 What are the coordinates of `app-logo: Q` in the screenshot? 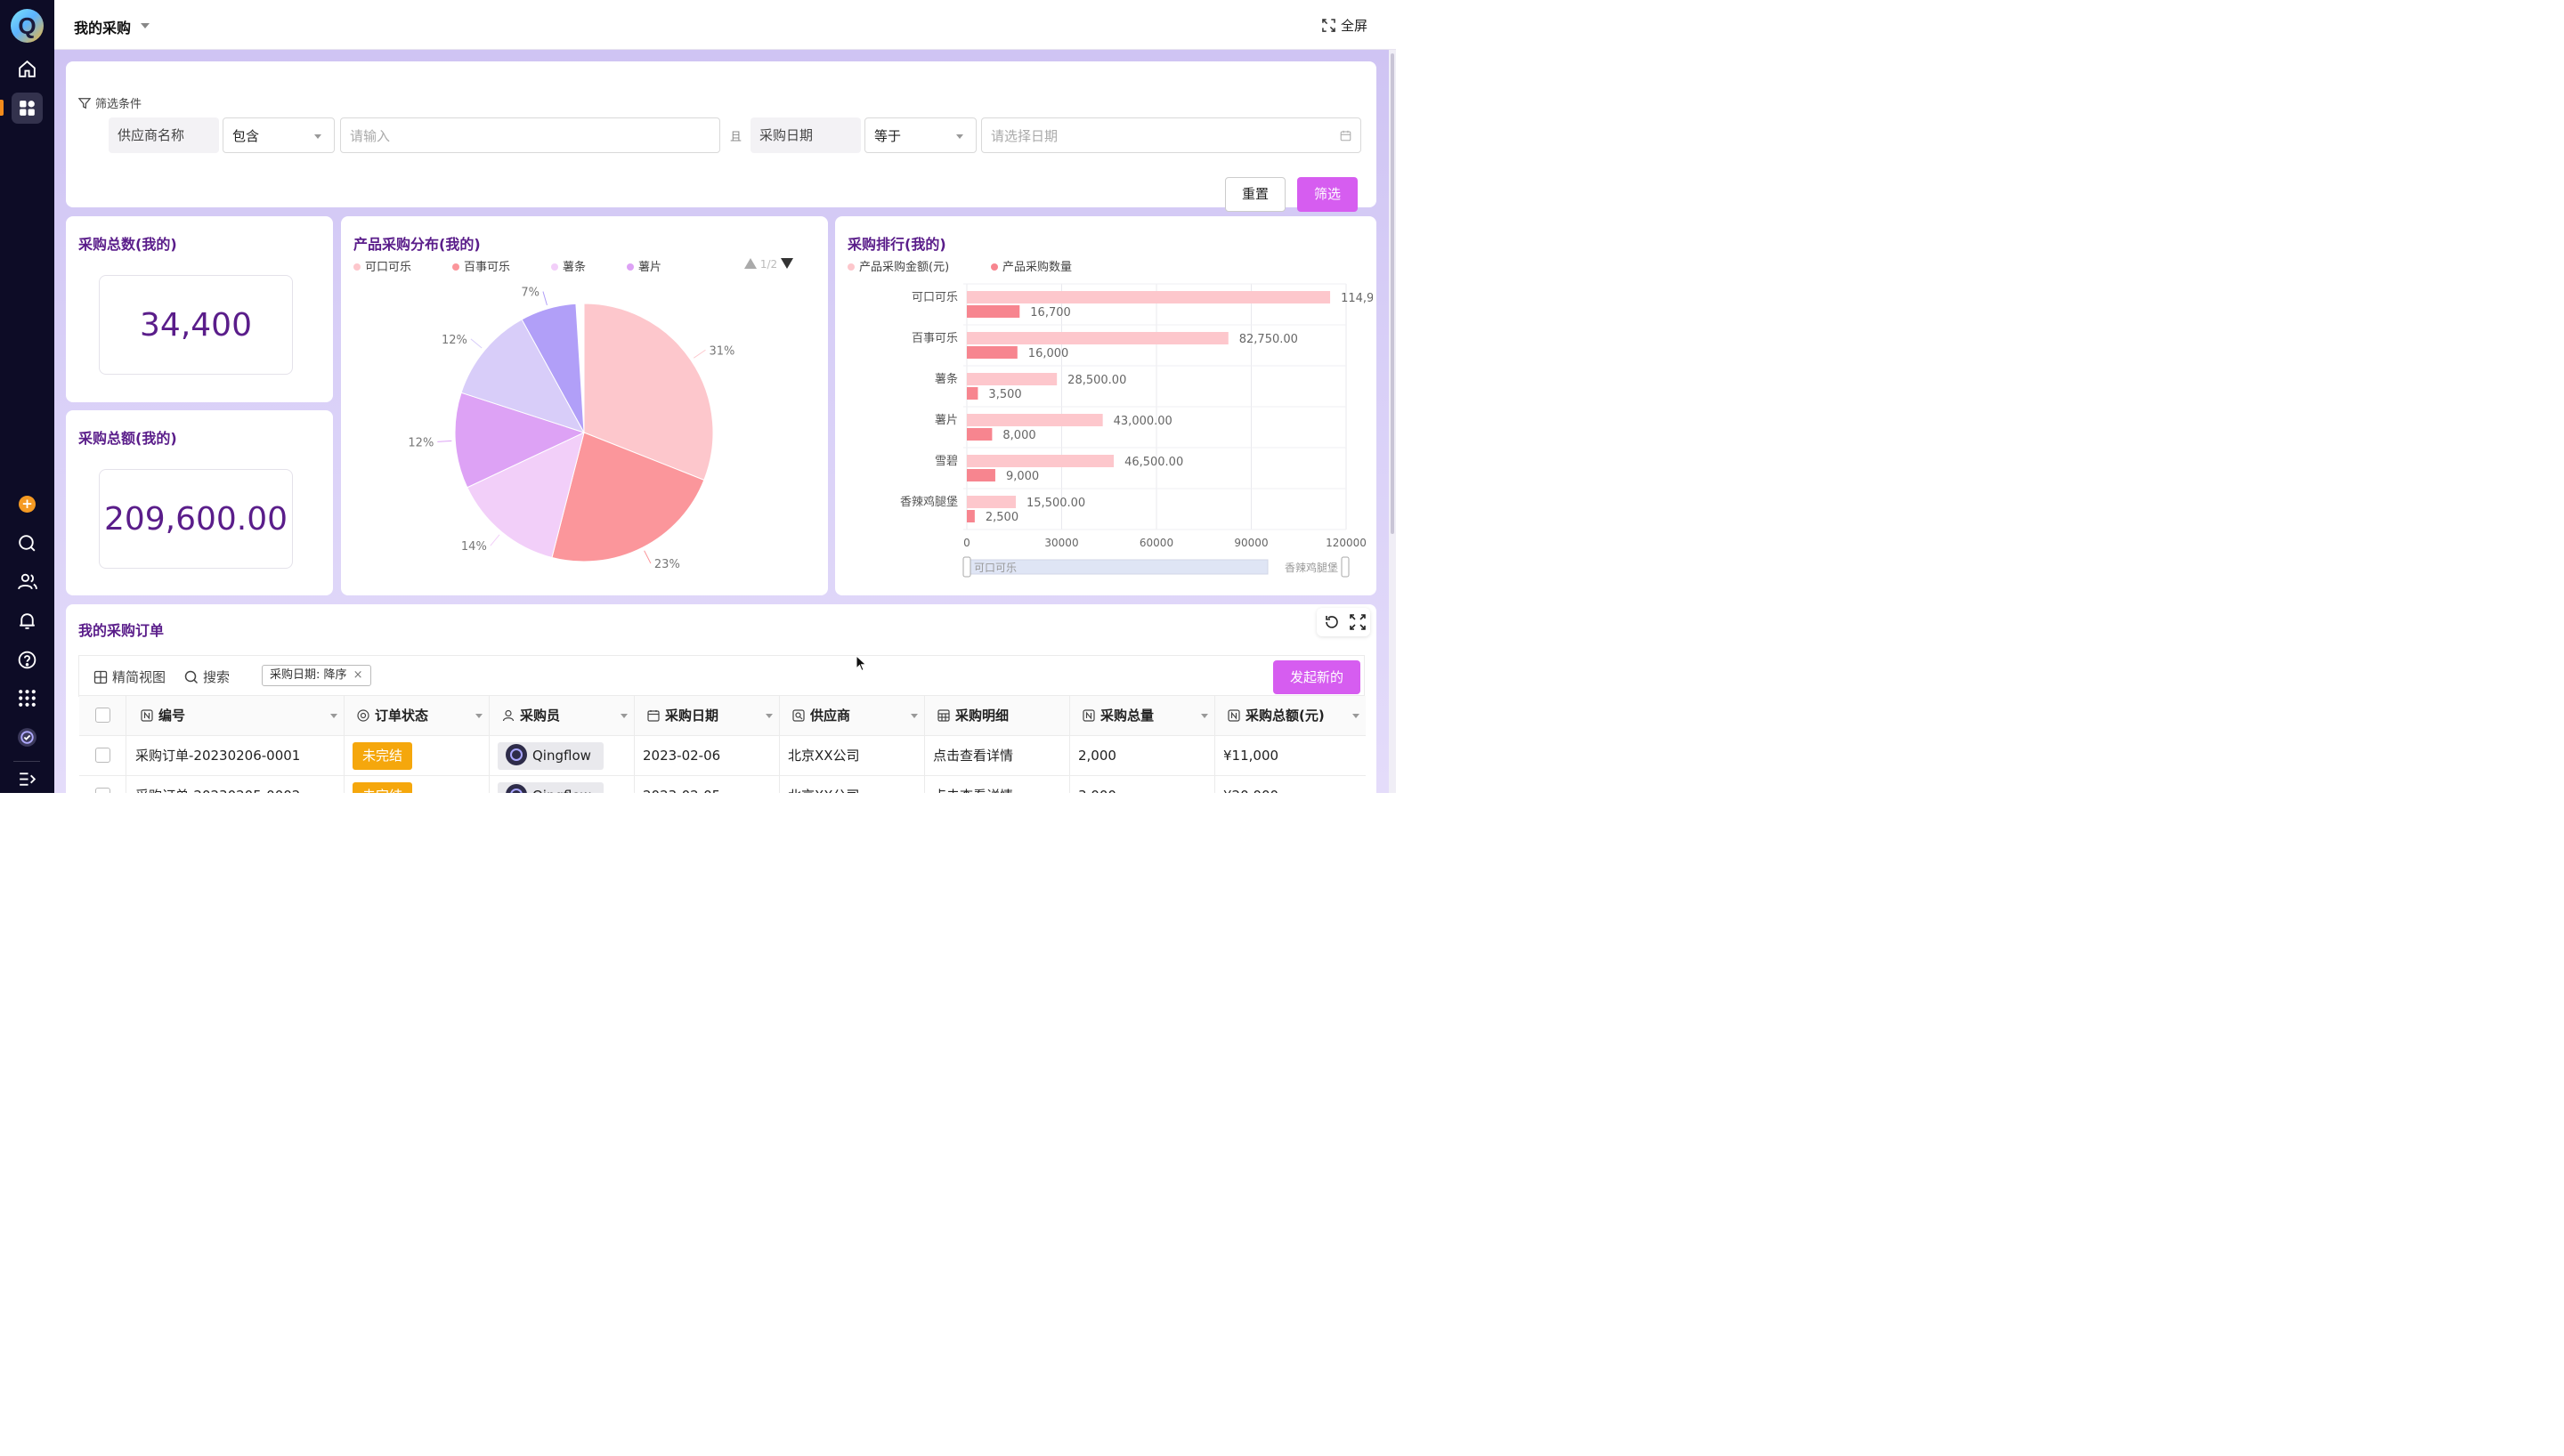 It's located at (27, 26).